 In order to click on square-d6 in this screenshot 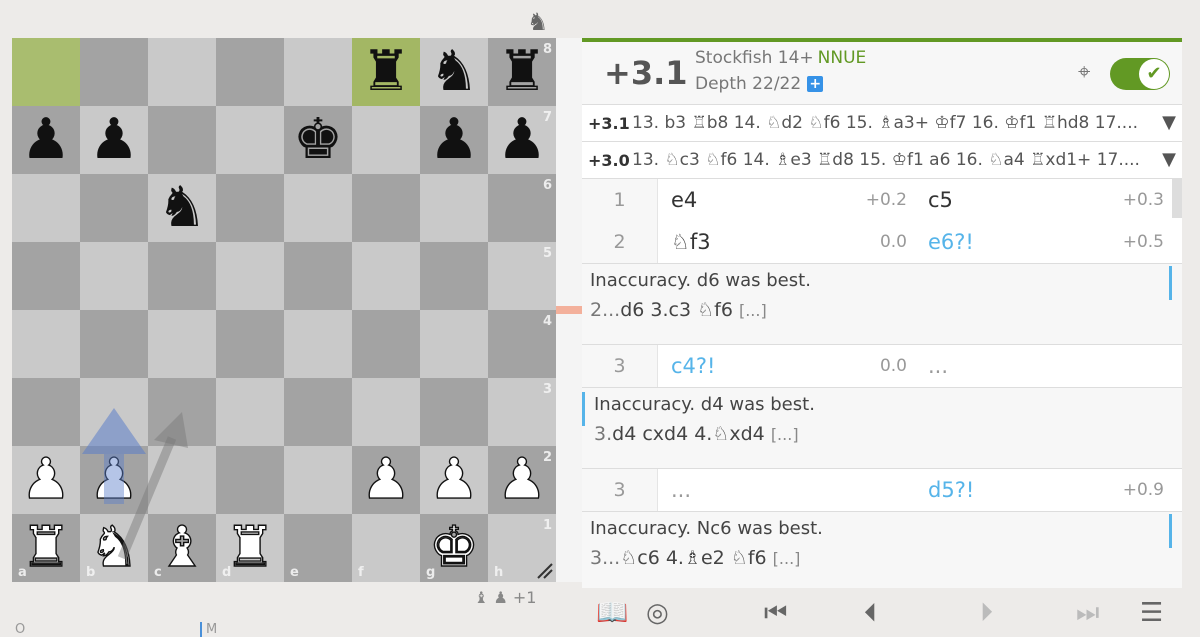, I will do `click(250, 208)`.